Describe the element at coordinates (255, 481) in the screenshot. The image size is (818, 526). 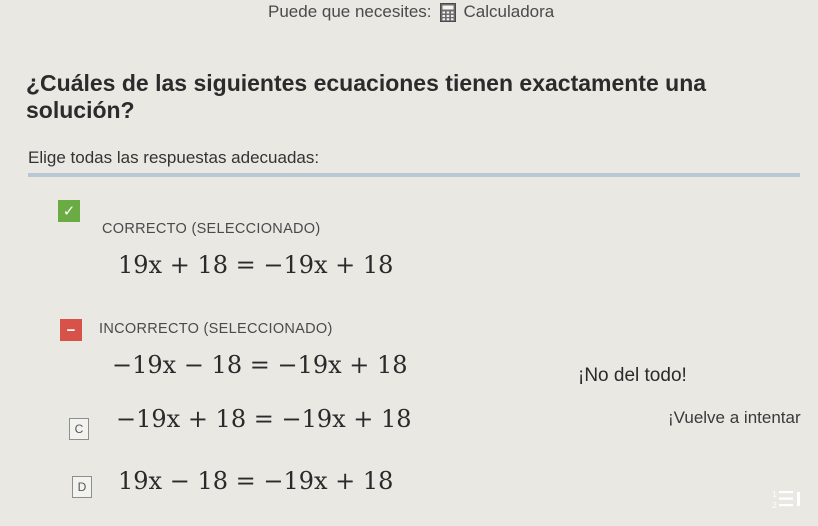
I see `choice-d-equation: 19x − 18 = −19x + 18` at that location.